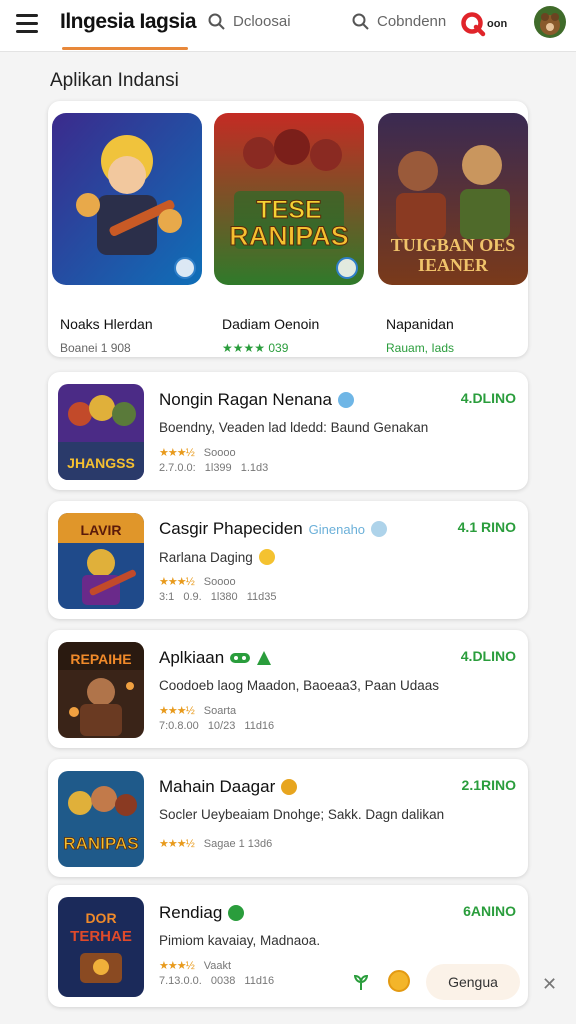  I want to click on search-label-primary: Dcloosai, so click(262, 21).